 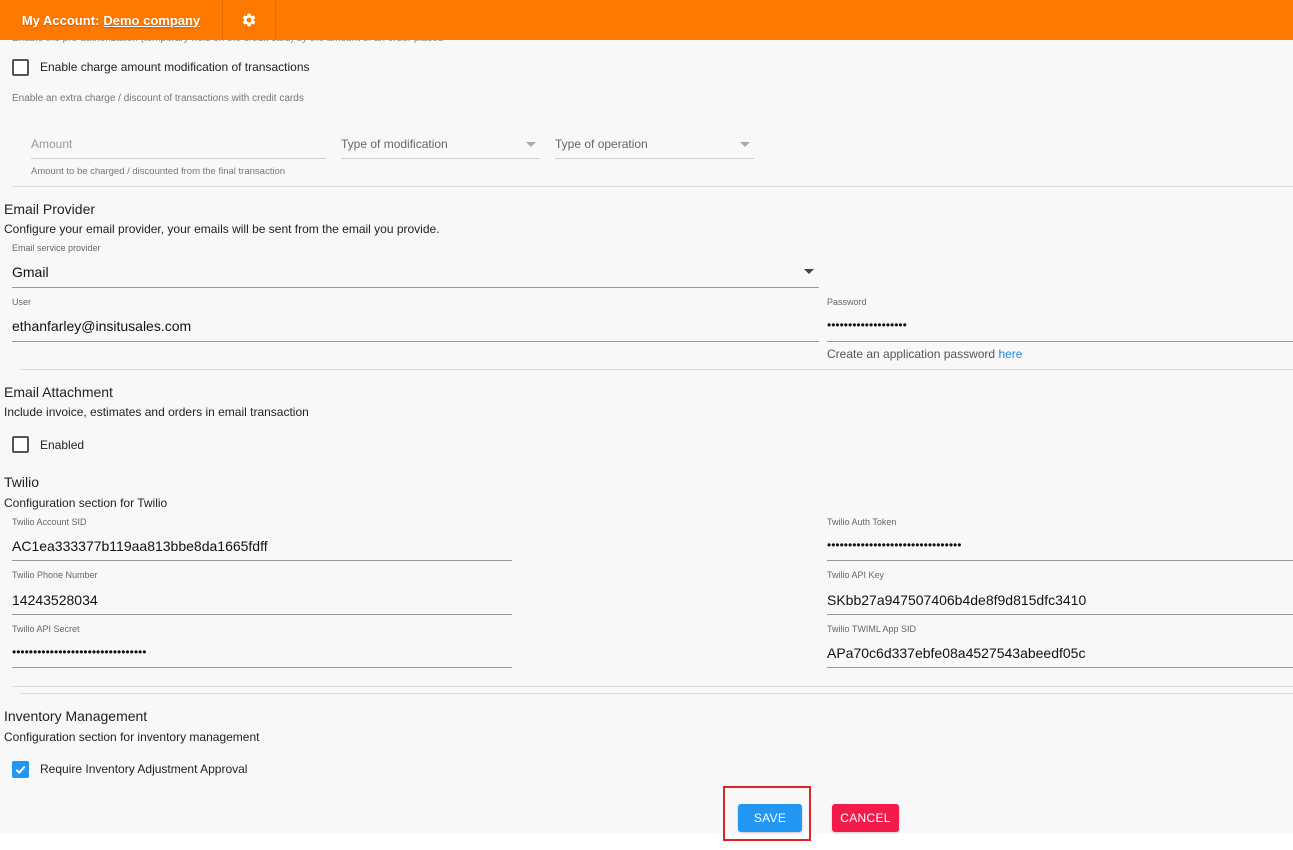 I want to click on type-operation-underline, so click(x=654, y=158).